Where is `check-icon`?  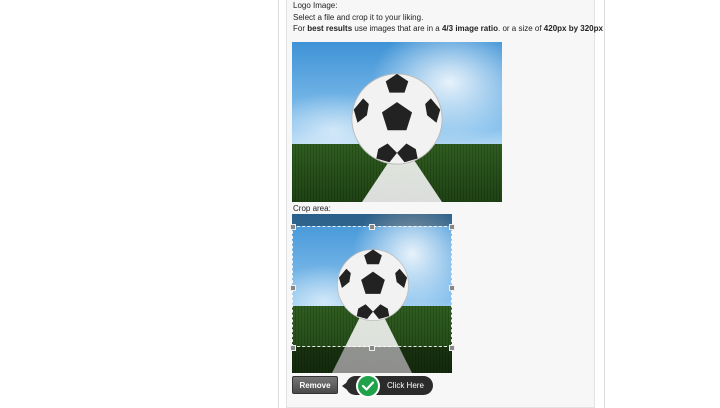
check-icon is located at coordinates (368, 386).